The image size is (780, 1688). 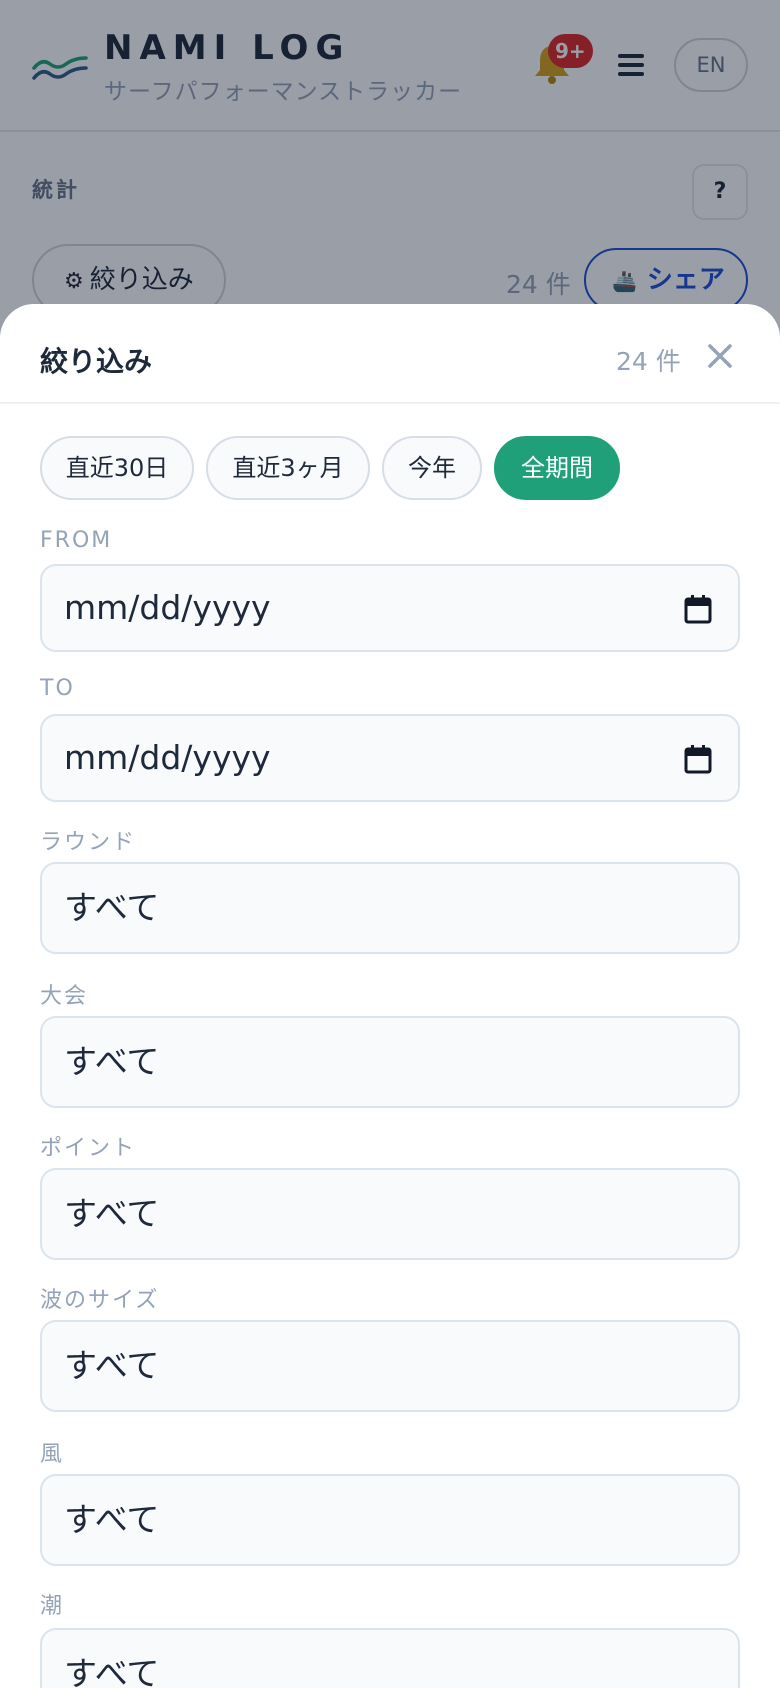 I want to click on wave-size-label: 波のサイズ, so click(x=100, y=1300).